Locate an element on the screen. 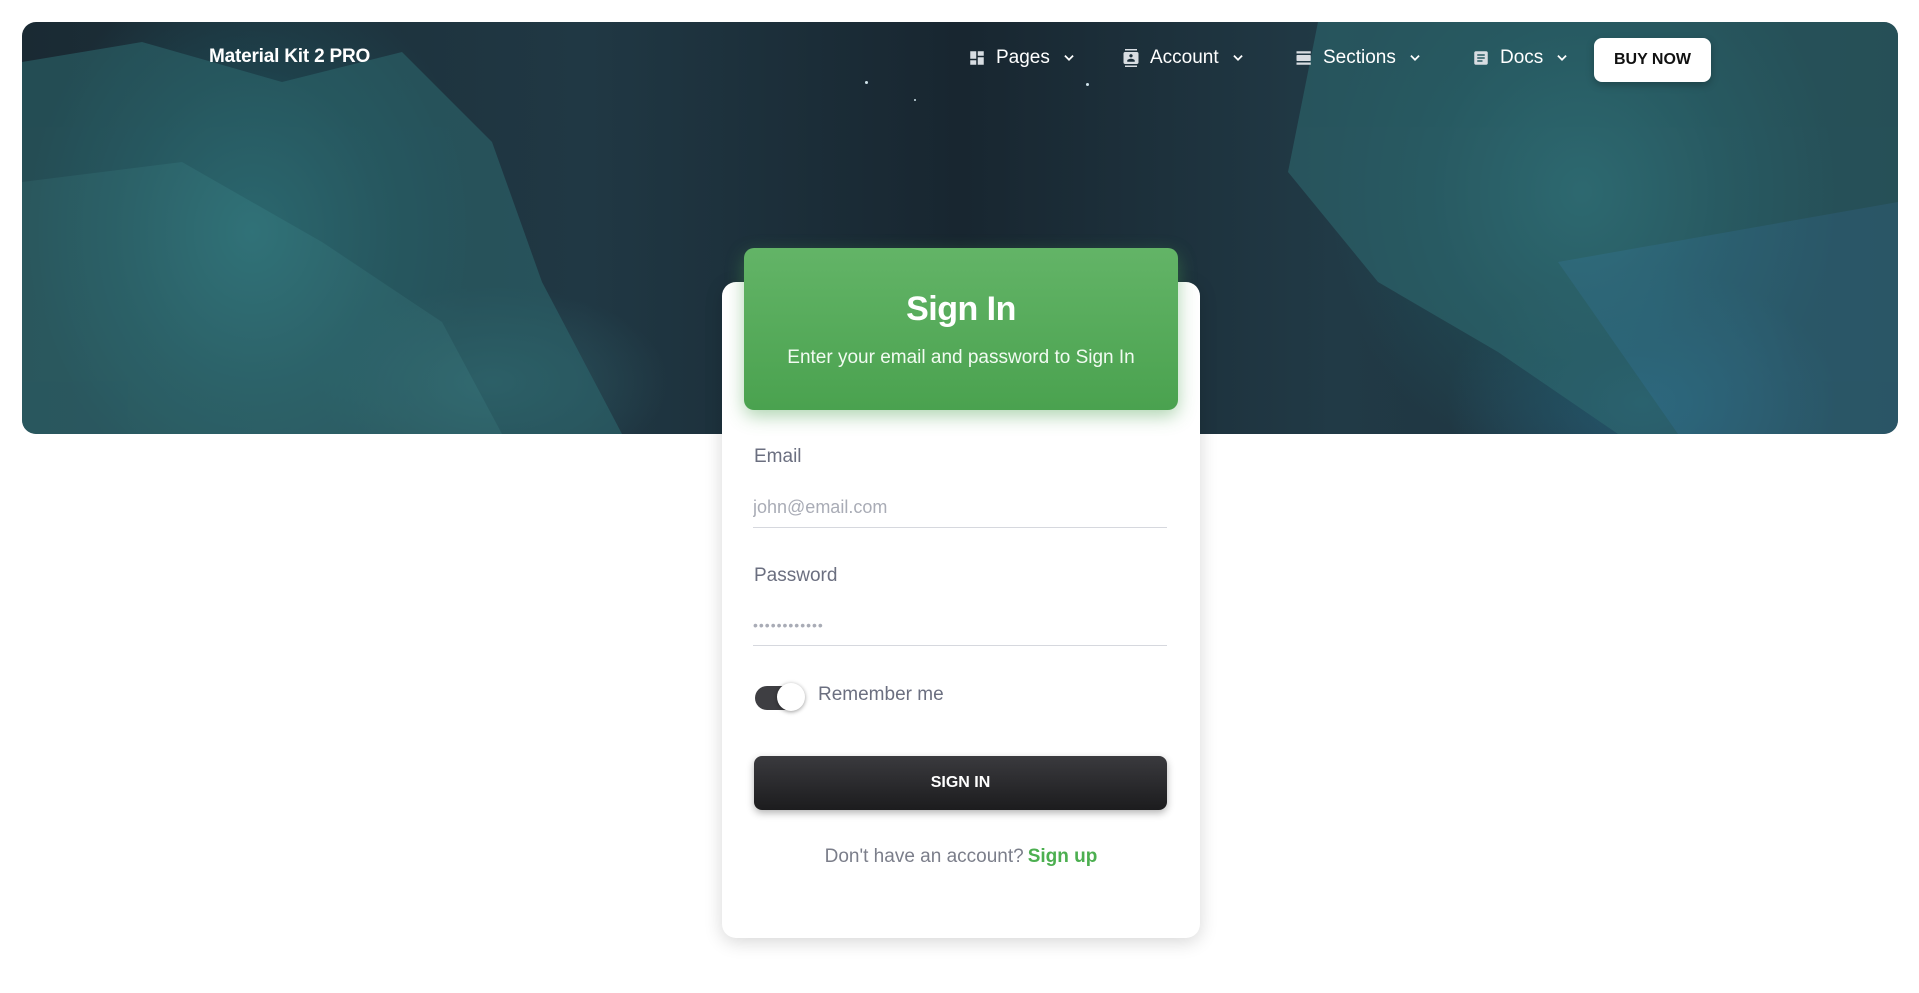 The height and width of the screenshot is (993, 1919). nav-item-account: Account is located at coordinates (1183, 58).